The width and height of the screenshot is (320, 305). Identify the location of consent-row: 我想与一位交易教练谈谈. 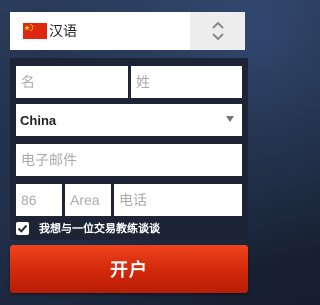
(88, 228).